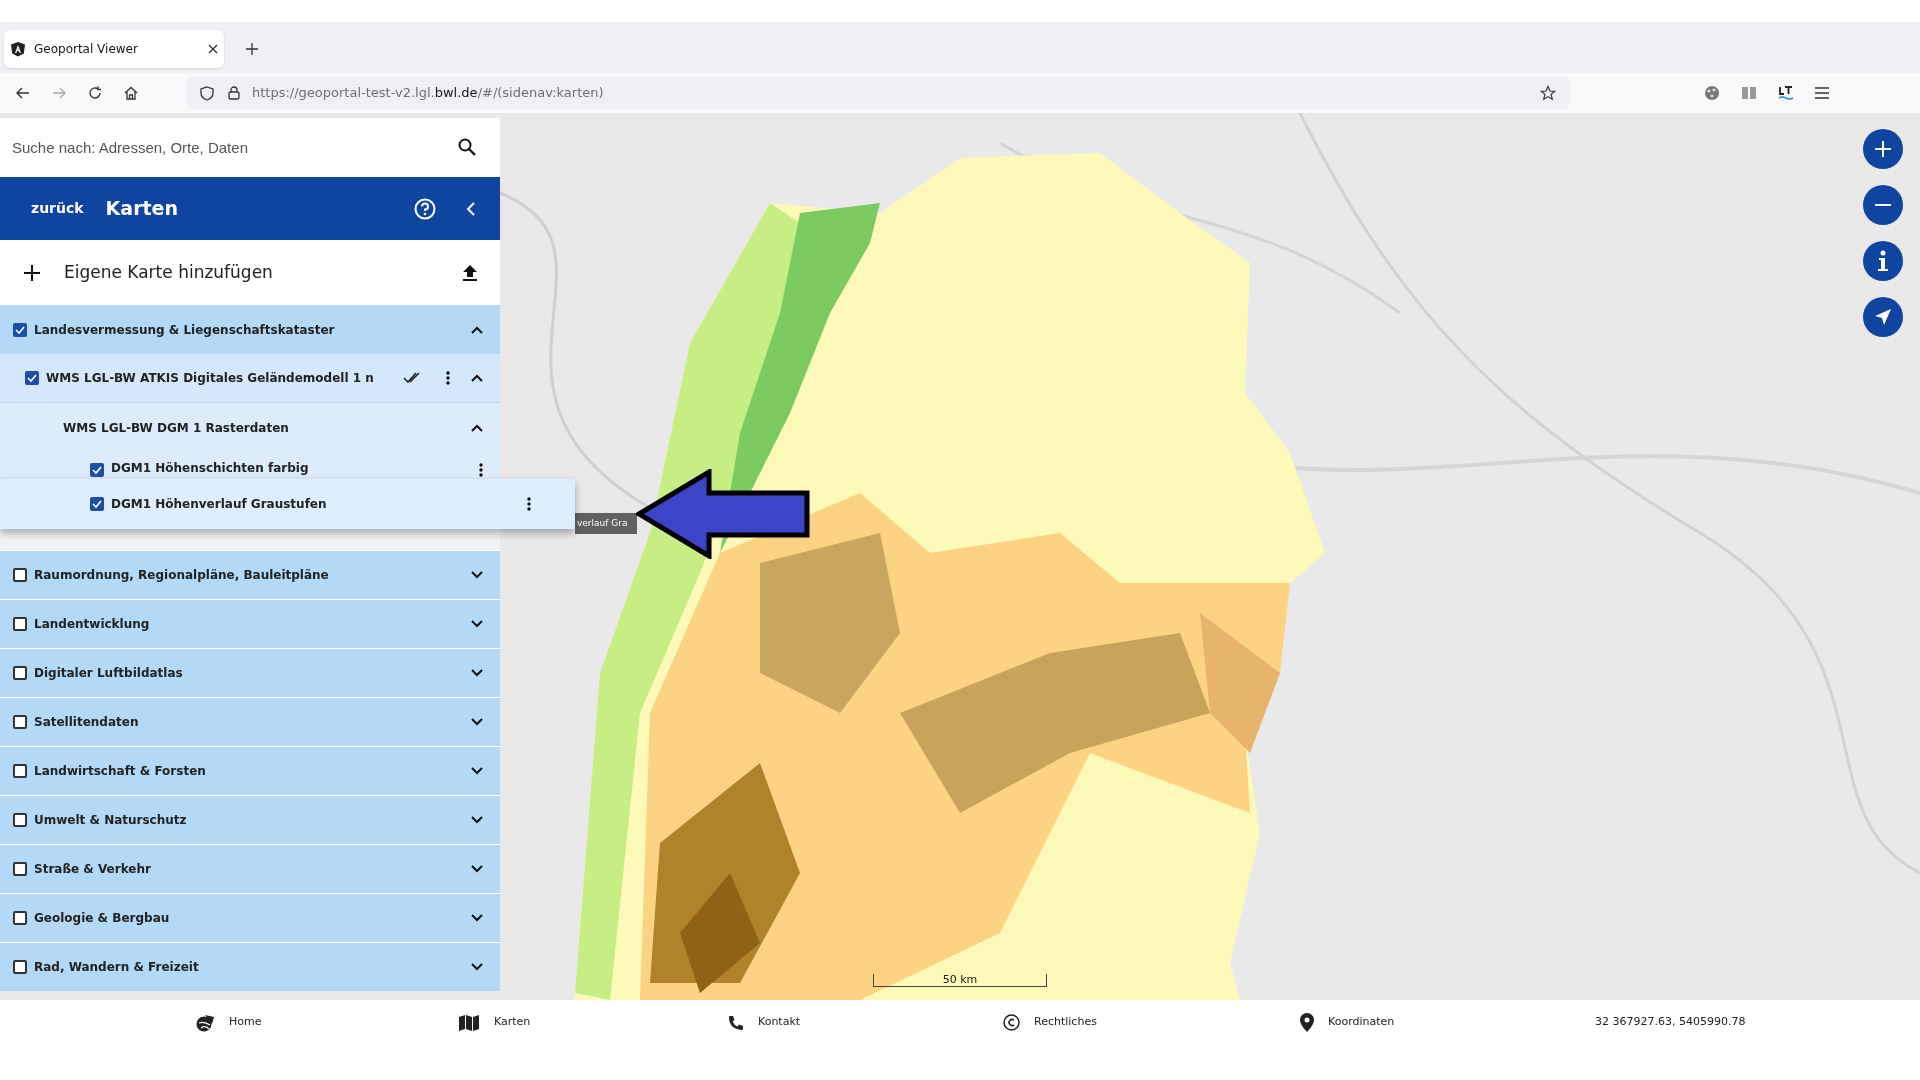 This screenshot has width=1920, height=1080. What do you see at coordinates (95, 93) in the screenshot?
I see `reload-icon` at bounding box center [95, 93].